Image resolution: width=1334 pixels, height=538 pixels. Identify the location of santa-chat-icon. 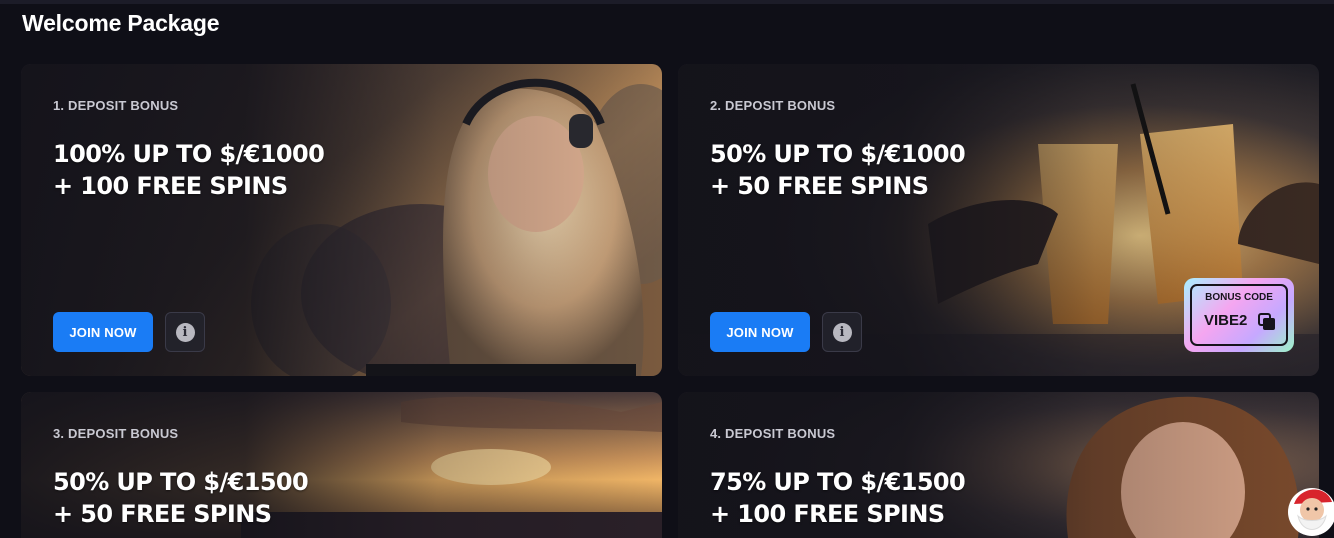
(1310, 510).